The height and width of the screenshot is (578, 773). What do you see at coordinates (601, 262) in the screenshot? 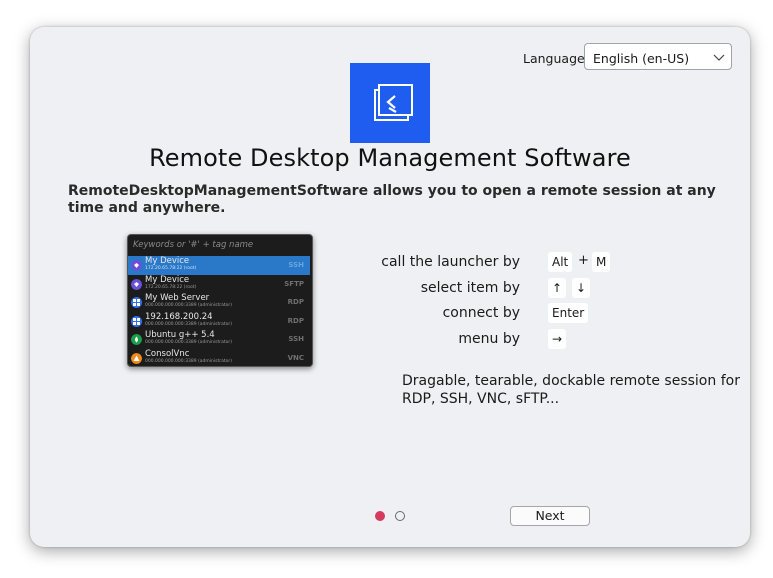
I see `key-badge: M` at bounding box center [601, 262].